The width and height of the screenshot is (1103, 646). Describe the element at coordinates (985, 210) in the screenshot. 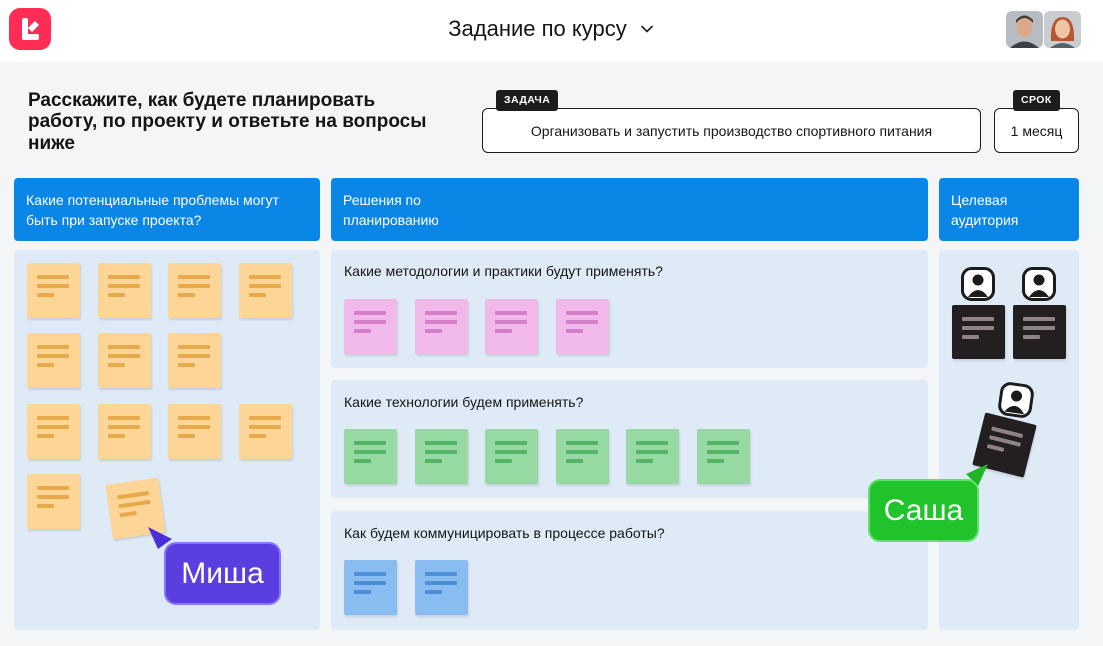

I see `audience-header-text: Целевая аудитория` at that location.